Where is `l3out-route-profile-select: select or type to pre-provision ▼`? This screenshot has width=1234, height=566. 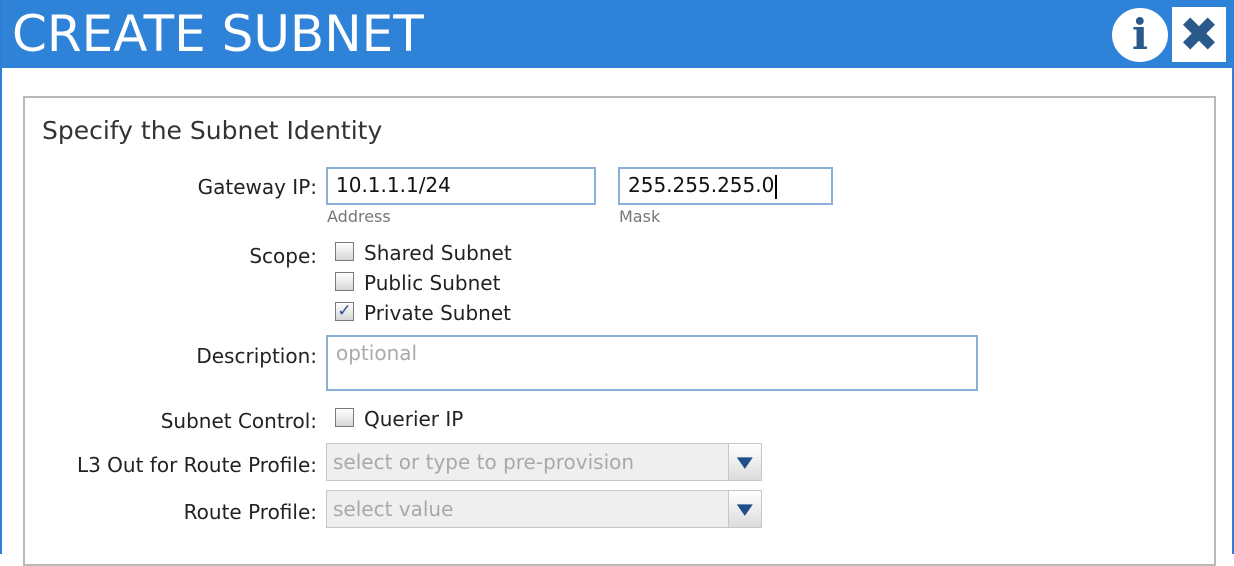 l3out-route-profile-select: select or type to pre-provision ▼ is located at coordinates (544, 462).